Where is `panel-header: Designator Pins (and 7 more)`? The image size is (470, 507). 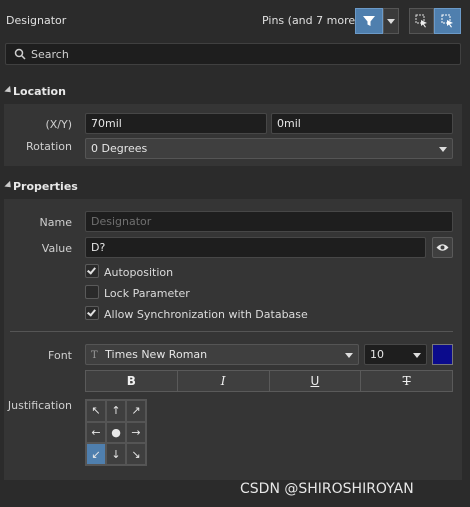
panel-header: Designator Pins (and 7 more) is located at coordinates (235, 20).